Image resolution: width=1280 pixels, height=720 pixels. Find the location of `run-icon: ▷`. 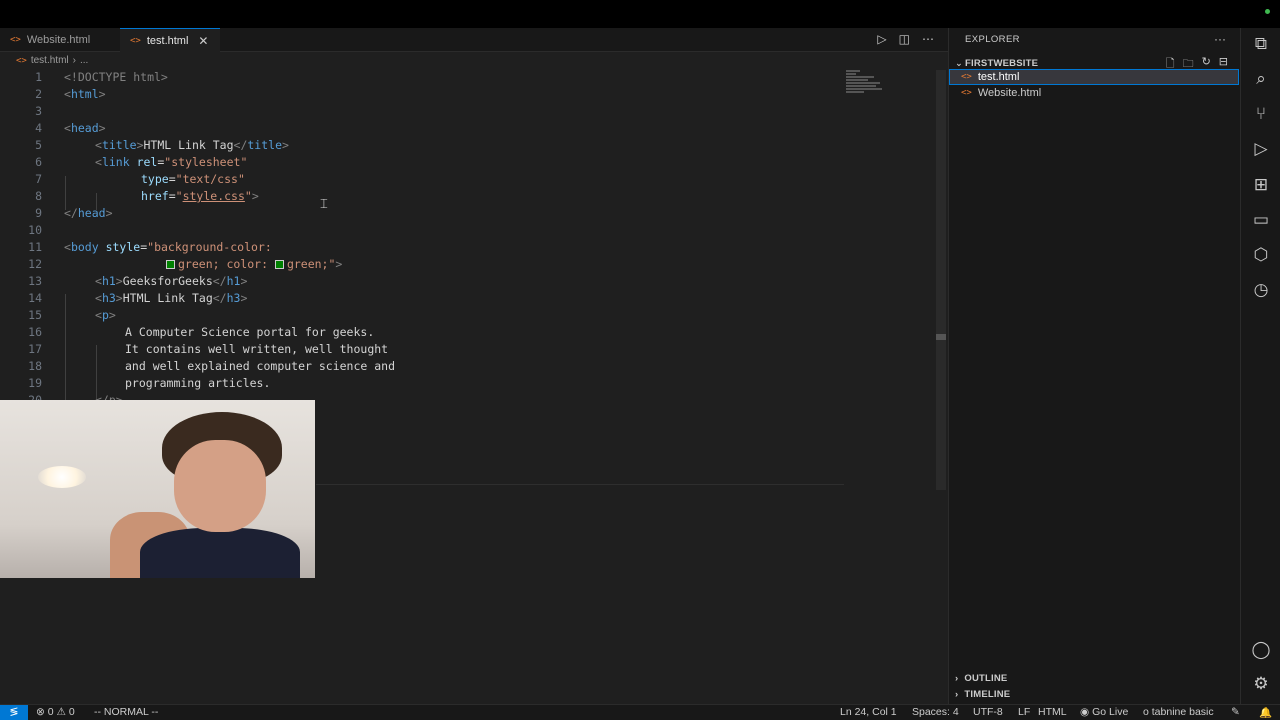

run-icon: ▷ is located at coordinates (881, 39).